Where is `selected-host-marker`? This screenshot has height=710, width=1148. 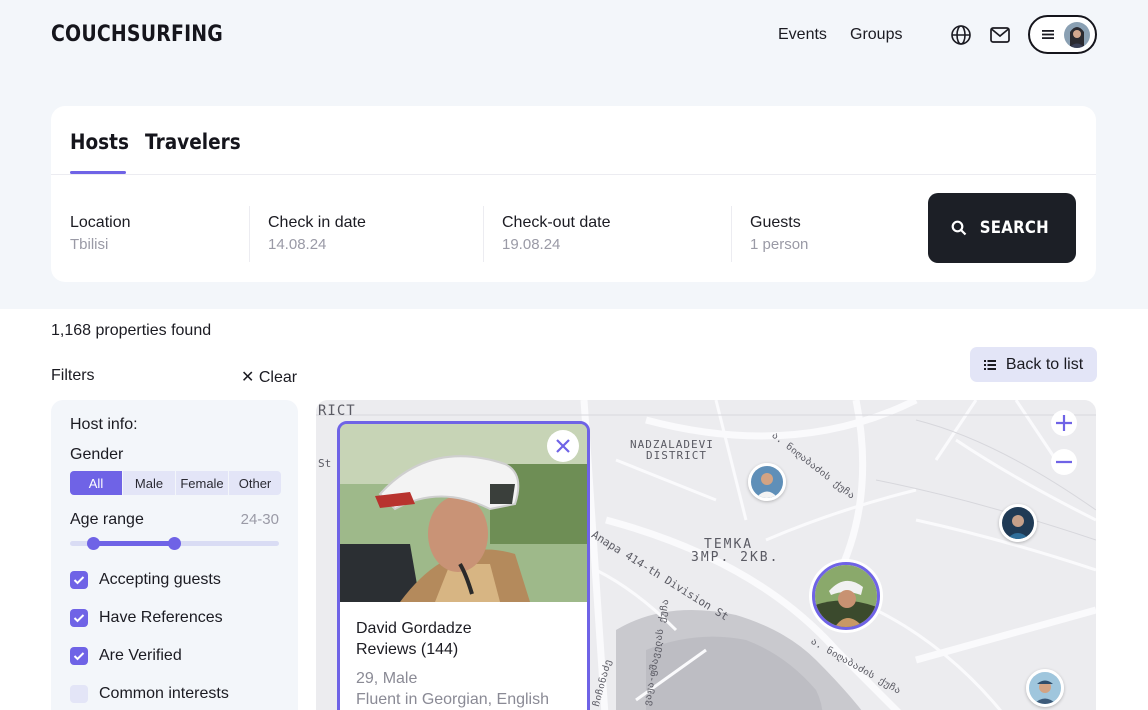 selected-host-marker is located at coordinates (846, 596).